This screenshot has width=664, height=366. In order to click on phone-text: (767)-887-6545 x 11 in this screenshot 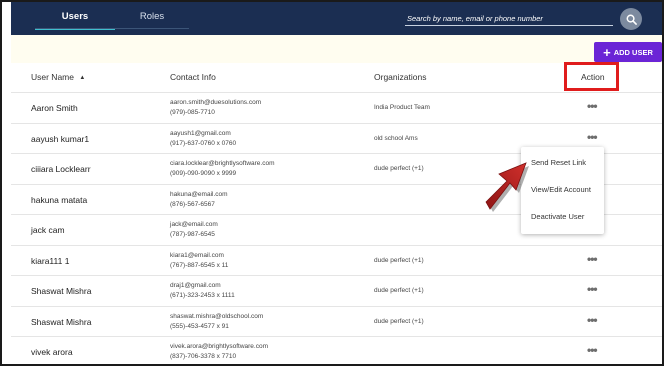, I will do `click(199, 265)`.